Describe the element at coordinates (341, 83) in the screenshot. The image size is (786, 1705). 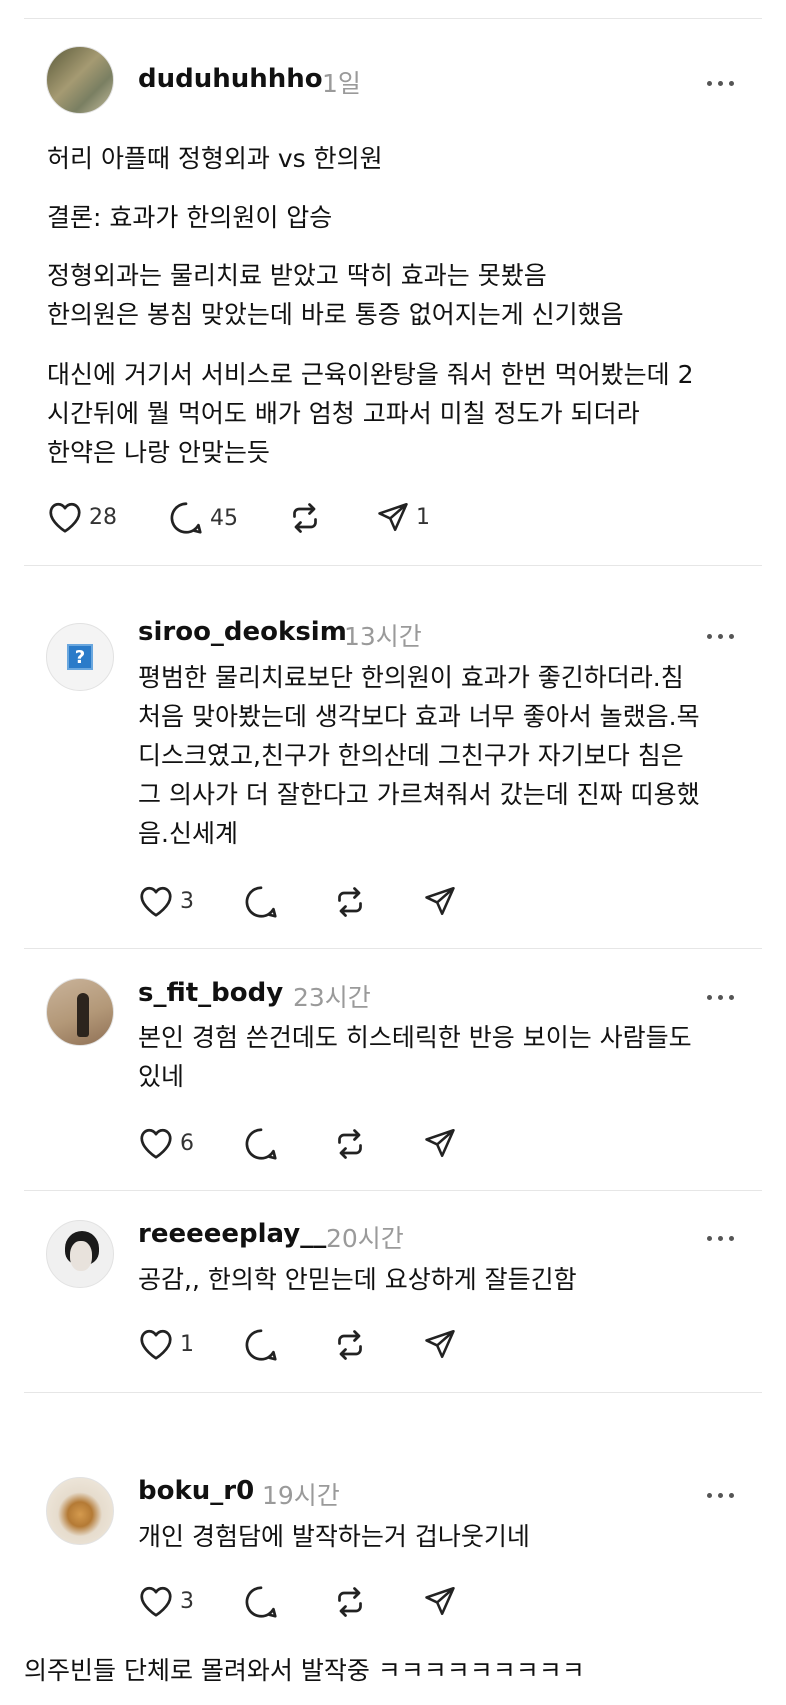
I see `timestamp: 1일` at that location.